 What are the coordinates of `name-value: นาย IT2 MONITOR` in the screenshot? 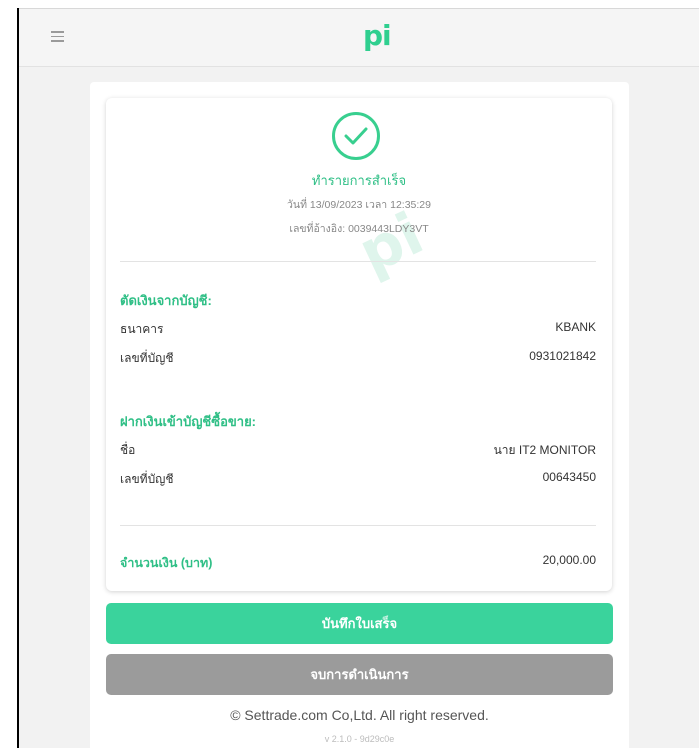 It's located at (544, 450).